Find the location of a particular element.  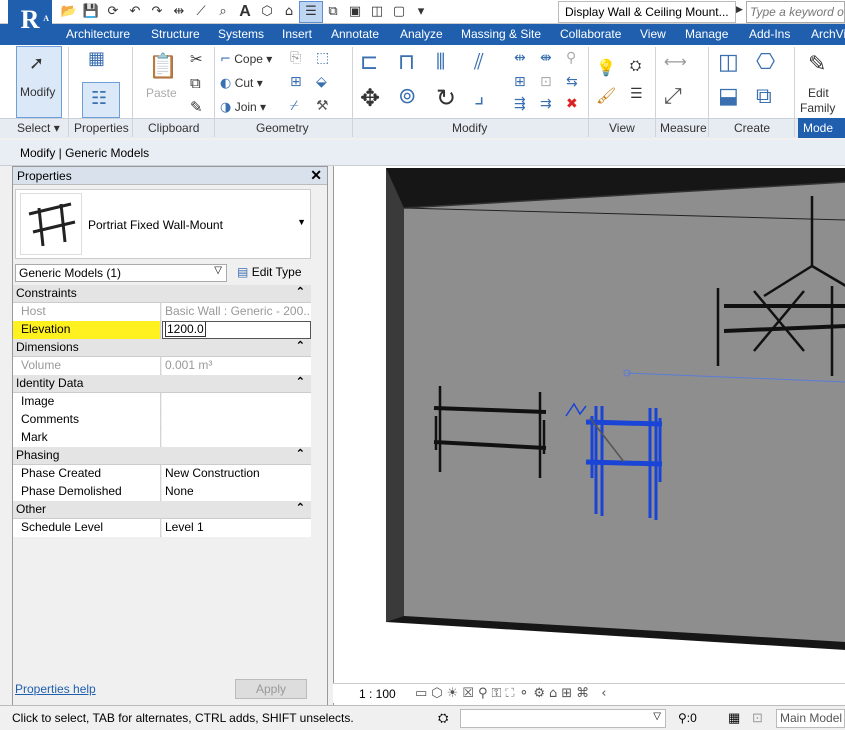

title-arrow-icon: ▶ is located at coordinates (739, 9).